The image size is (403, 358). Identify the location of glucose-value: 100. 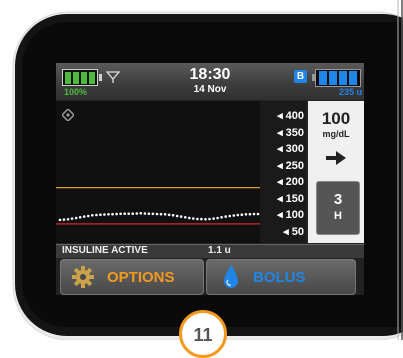
(336, 118).